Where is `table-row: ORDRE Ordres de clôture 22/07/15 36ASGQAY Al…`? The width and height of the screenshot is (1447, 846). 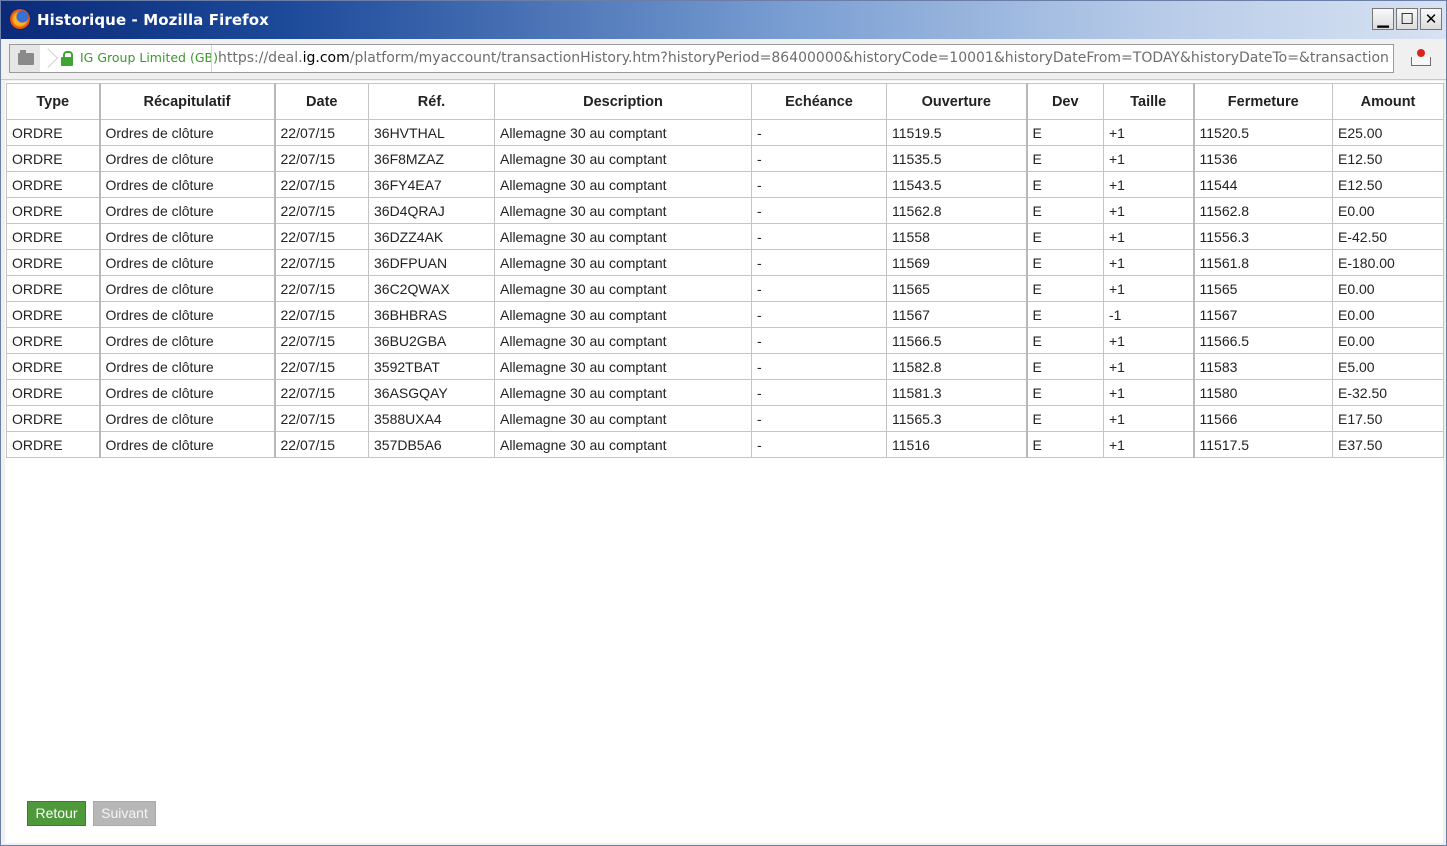
table-row: ORDRE Ordres de clôture 22/07/15 36ASGQAY Al… is located at coordinates (725, 392).